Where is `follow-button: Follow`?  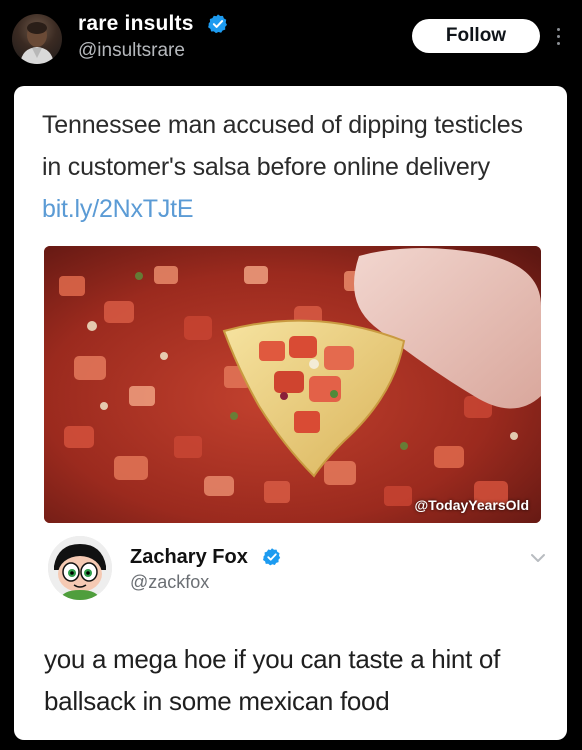 follow-button: Follow is located at coordinates (476, 36).